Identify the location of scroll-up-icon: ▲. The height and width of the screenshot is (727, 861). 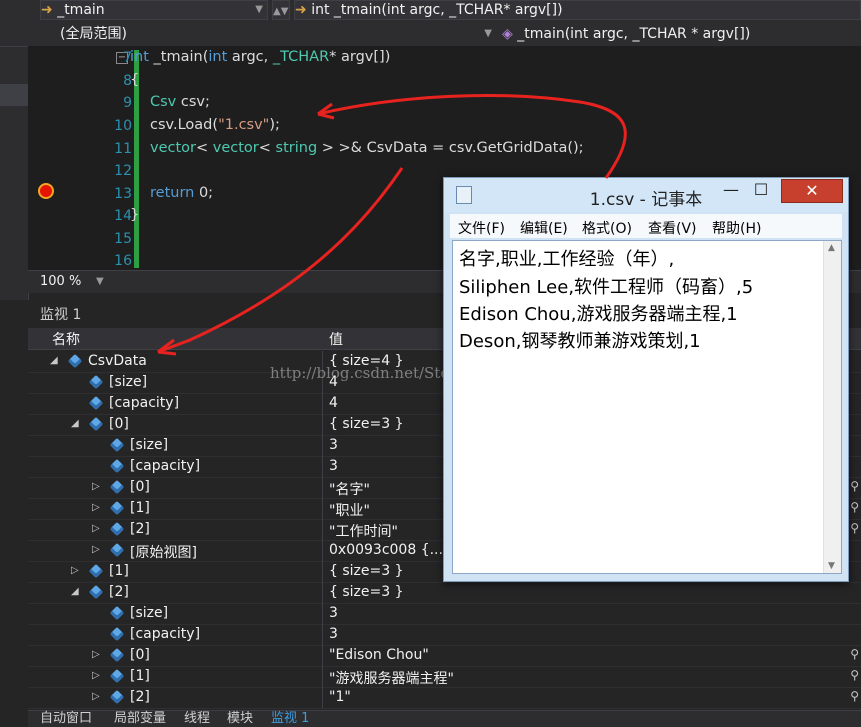
(831, 248).